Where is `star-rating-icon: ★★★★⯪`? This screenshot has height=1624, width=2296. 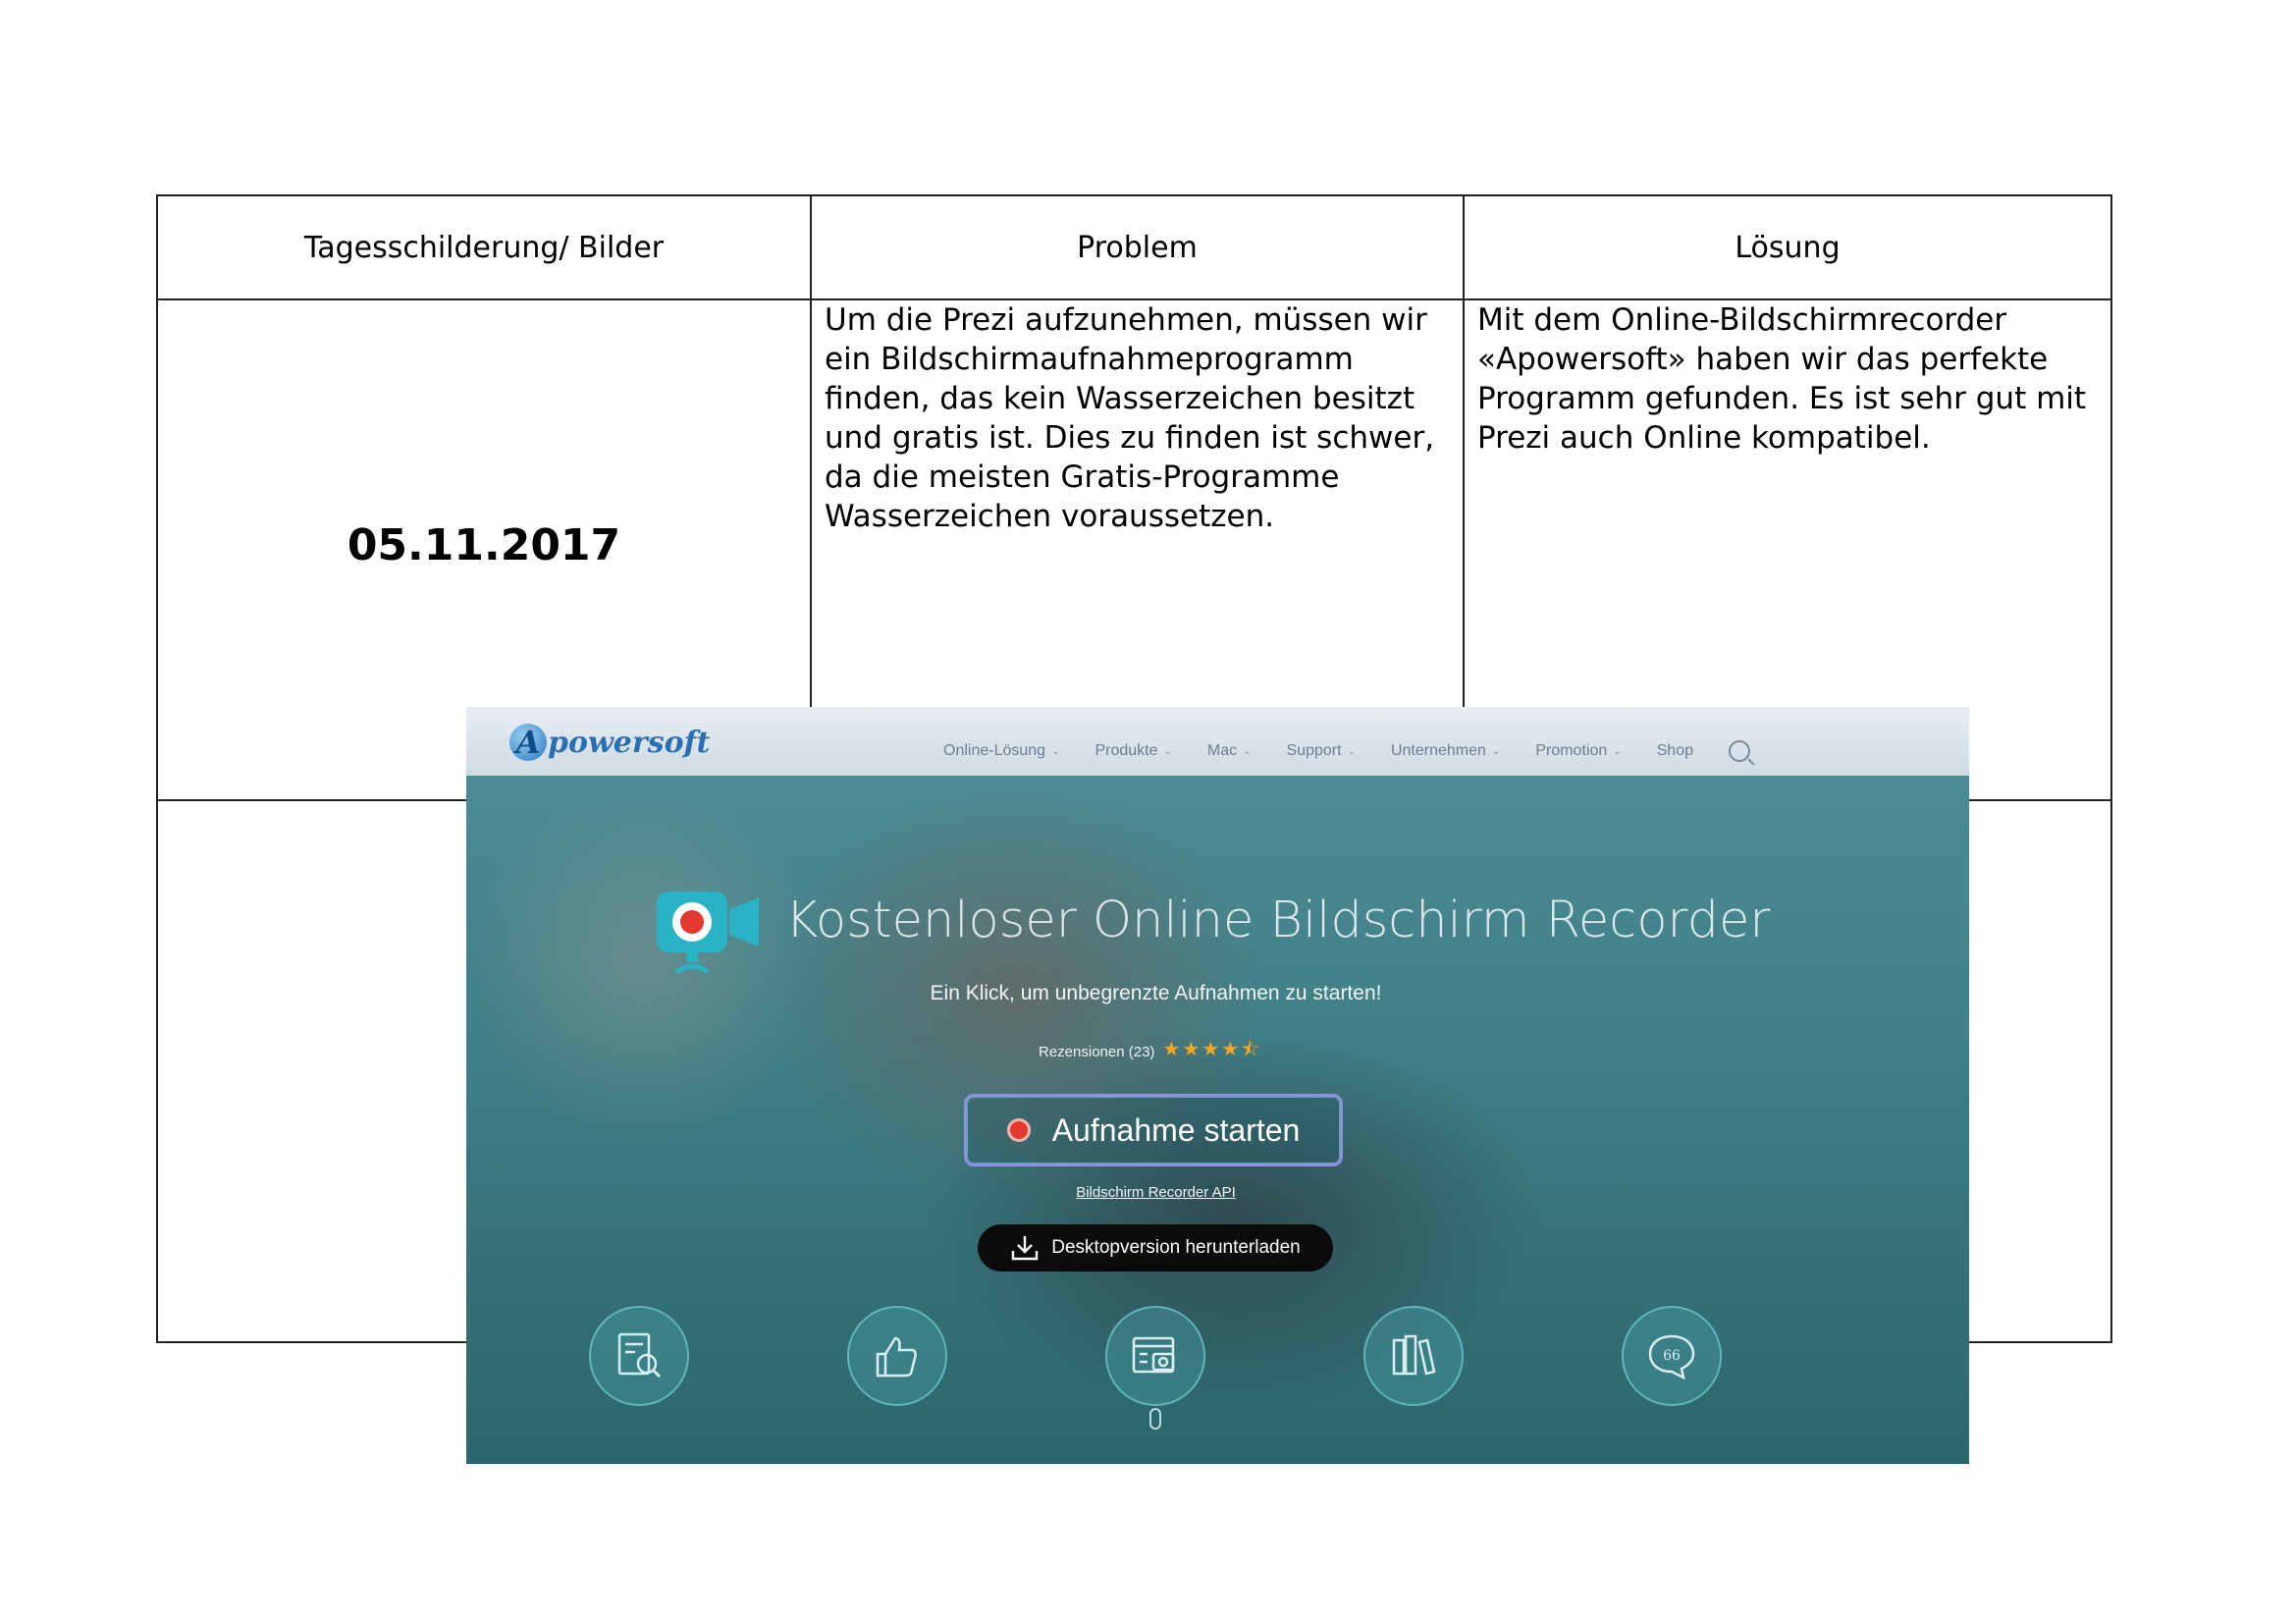 star-rating-icon: ★★★★⯪ is located at coordinates (1212, 1049).